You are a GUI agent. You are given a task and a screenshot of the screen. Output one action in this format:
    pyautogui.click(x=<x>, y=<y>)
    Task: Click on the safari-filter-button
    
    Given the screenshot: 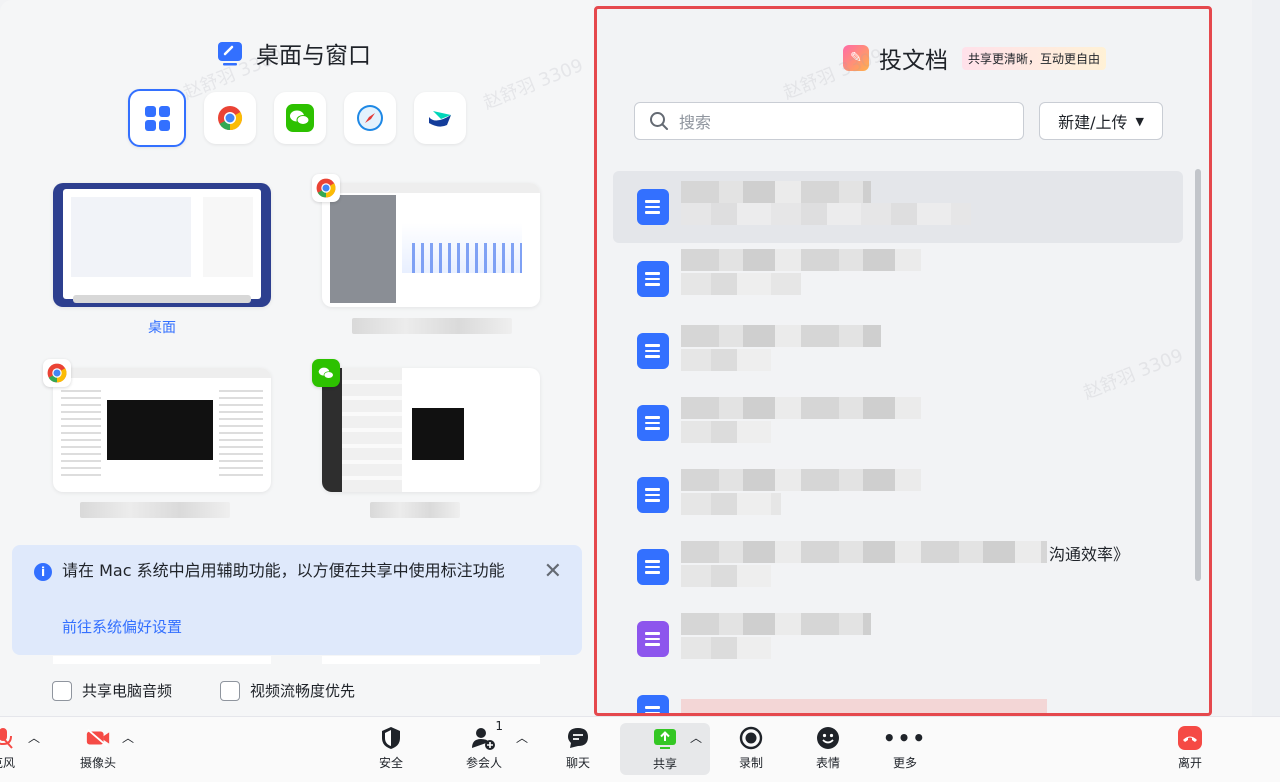 What is the action you would take?
    pyautogui.click(x=370, y=118)
    